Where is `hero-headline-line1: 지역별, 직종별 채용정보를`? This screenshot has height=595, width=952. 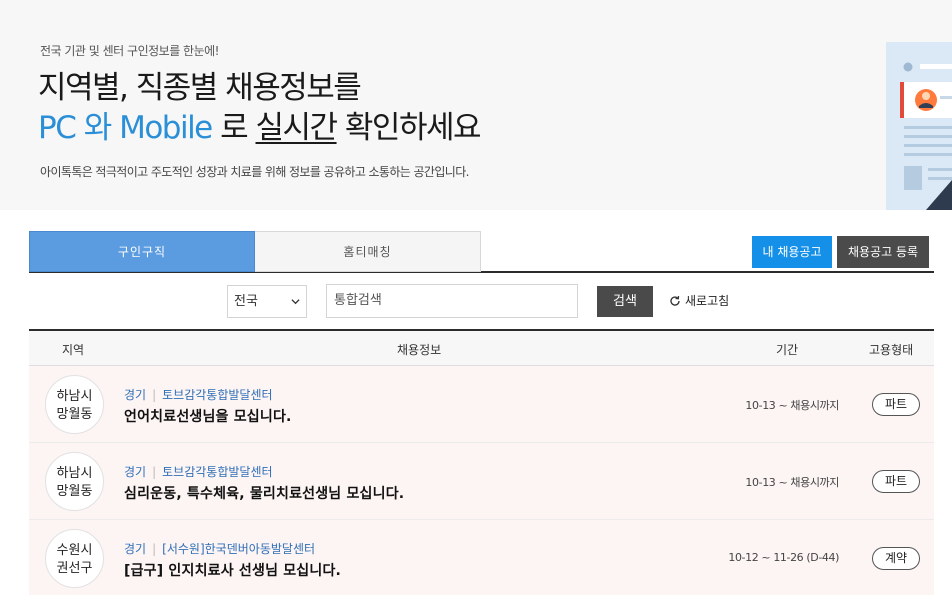
hero-headline-line1: 지역별, 직종별 채용정보를 is located at coordinates (200, 88).